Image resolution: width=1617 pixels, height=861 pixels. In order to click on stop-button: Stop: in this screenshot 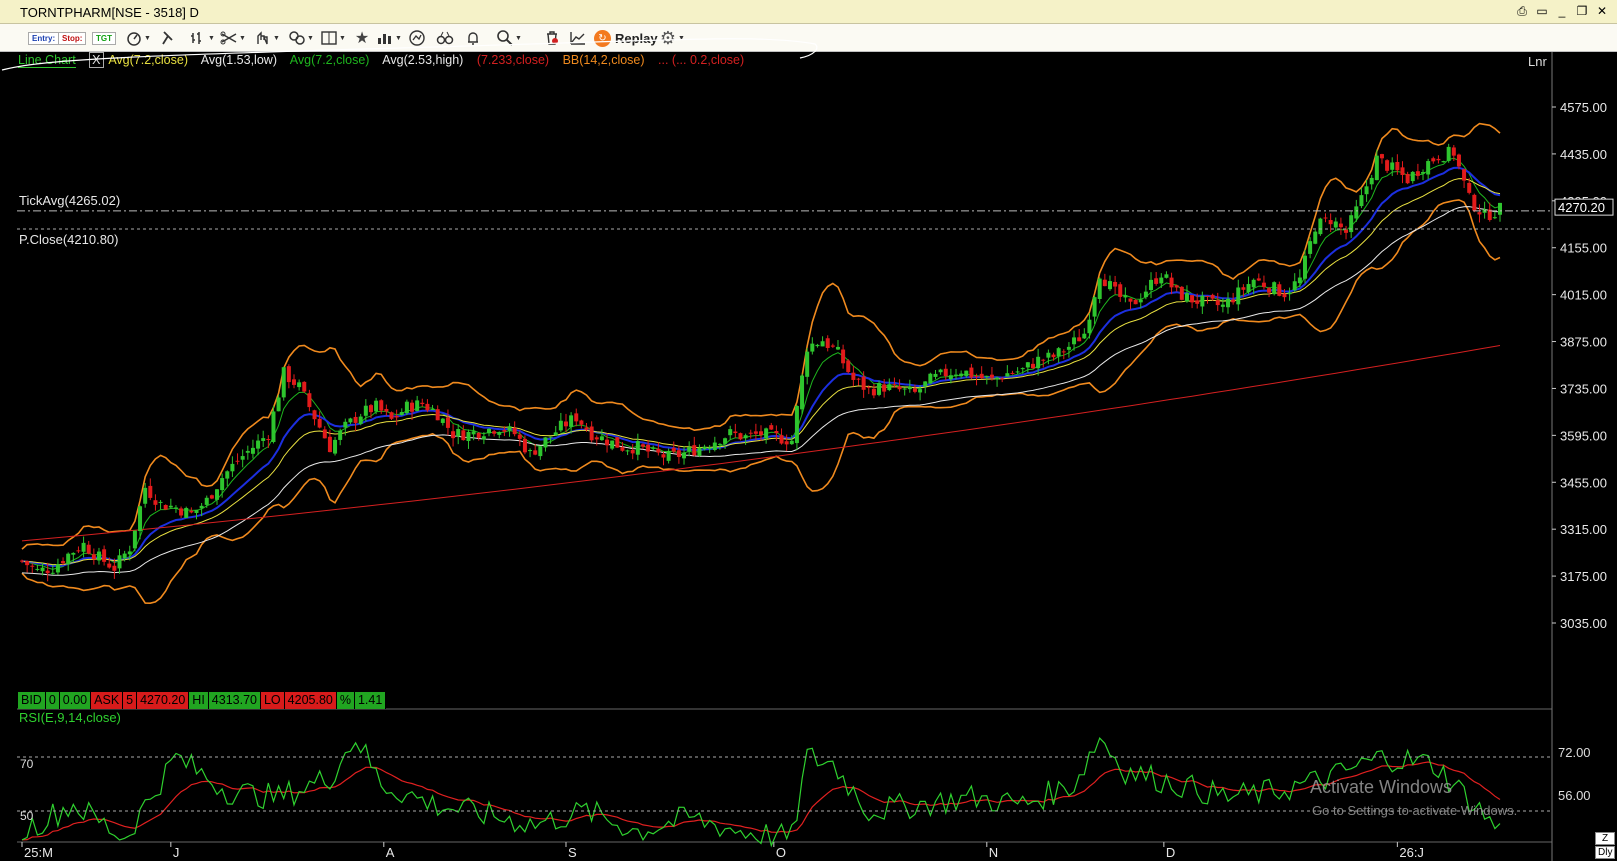, I will do `click(72, 38)`.